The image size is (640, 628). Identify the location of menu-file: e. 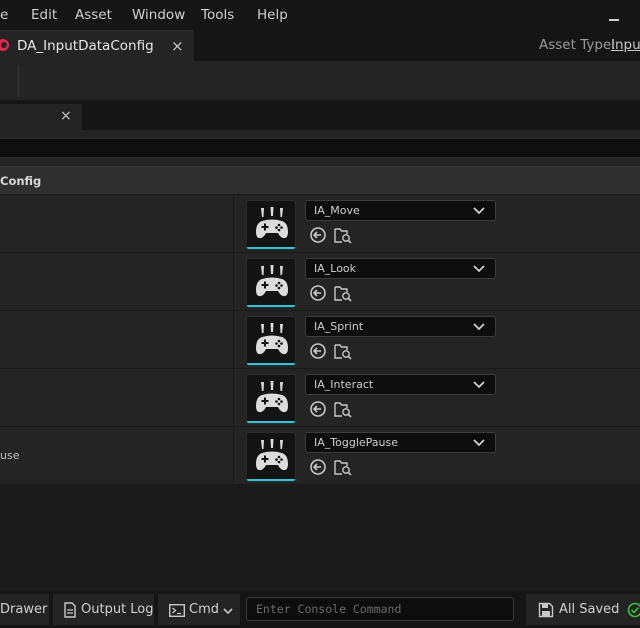
(4, 15).